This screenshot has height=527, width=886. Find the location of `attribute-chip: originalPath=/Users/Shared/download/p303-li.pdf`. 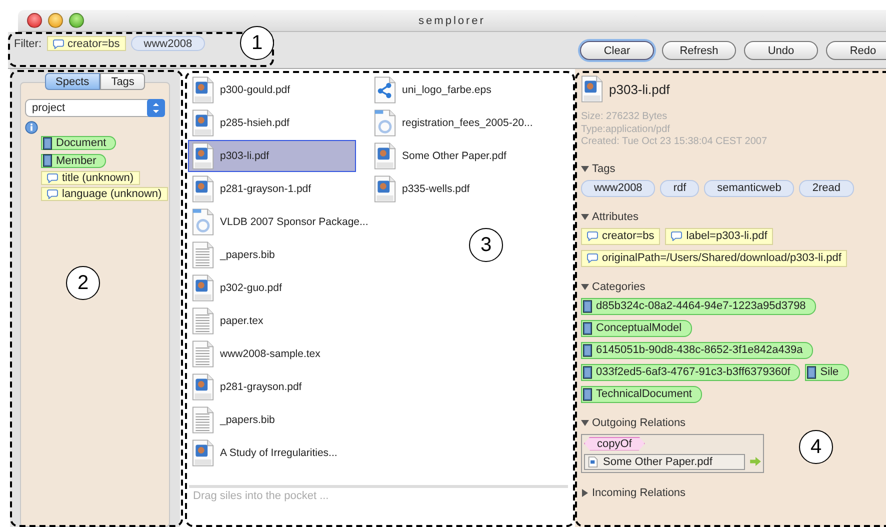

attribute-chip: originalPath=/Users/Shared/download/p303-li.pdf is located at coordinates (714, 258).